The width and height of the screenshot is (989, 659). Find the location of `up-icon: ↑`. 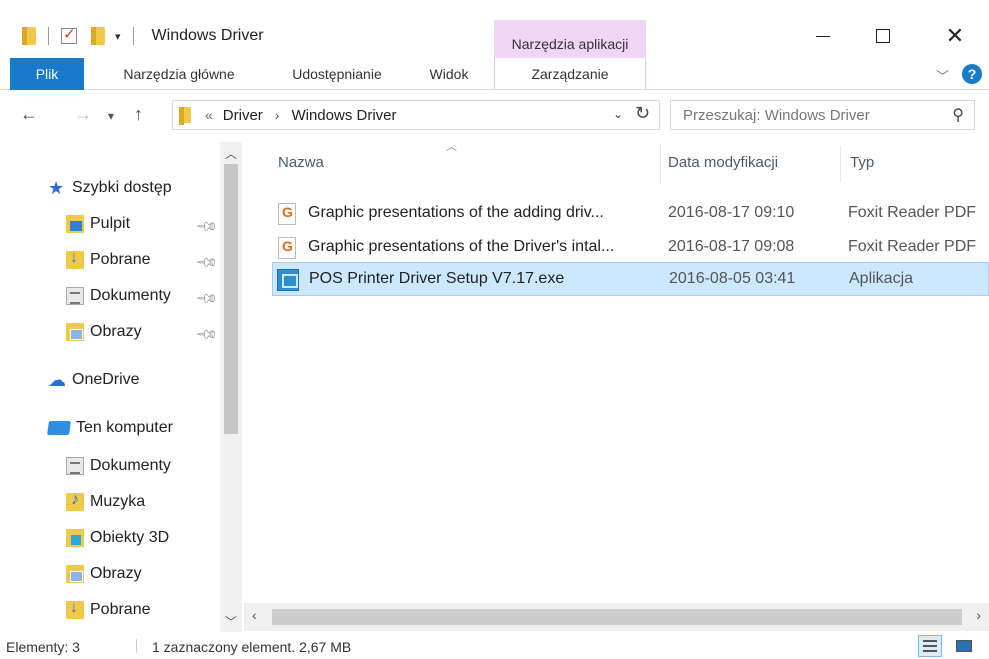

up-icon: ↑ is located at coordinates (138, 114).